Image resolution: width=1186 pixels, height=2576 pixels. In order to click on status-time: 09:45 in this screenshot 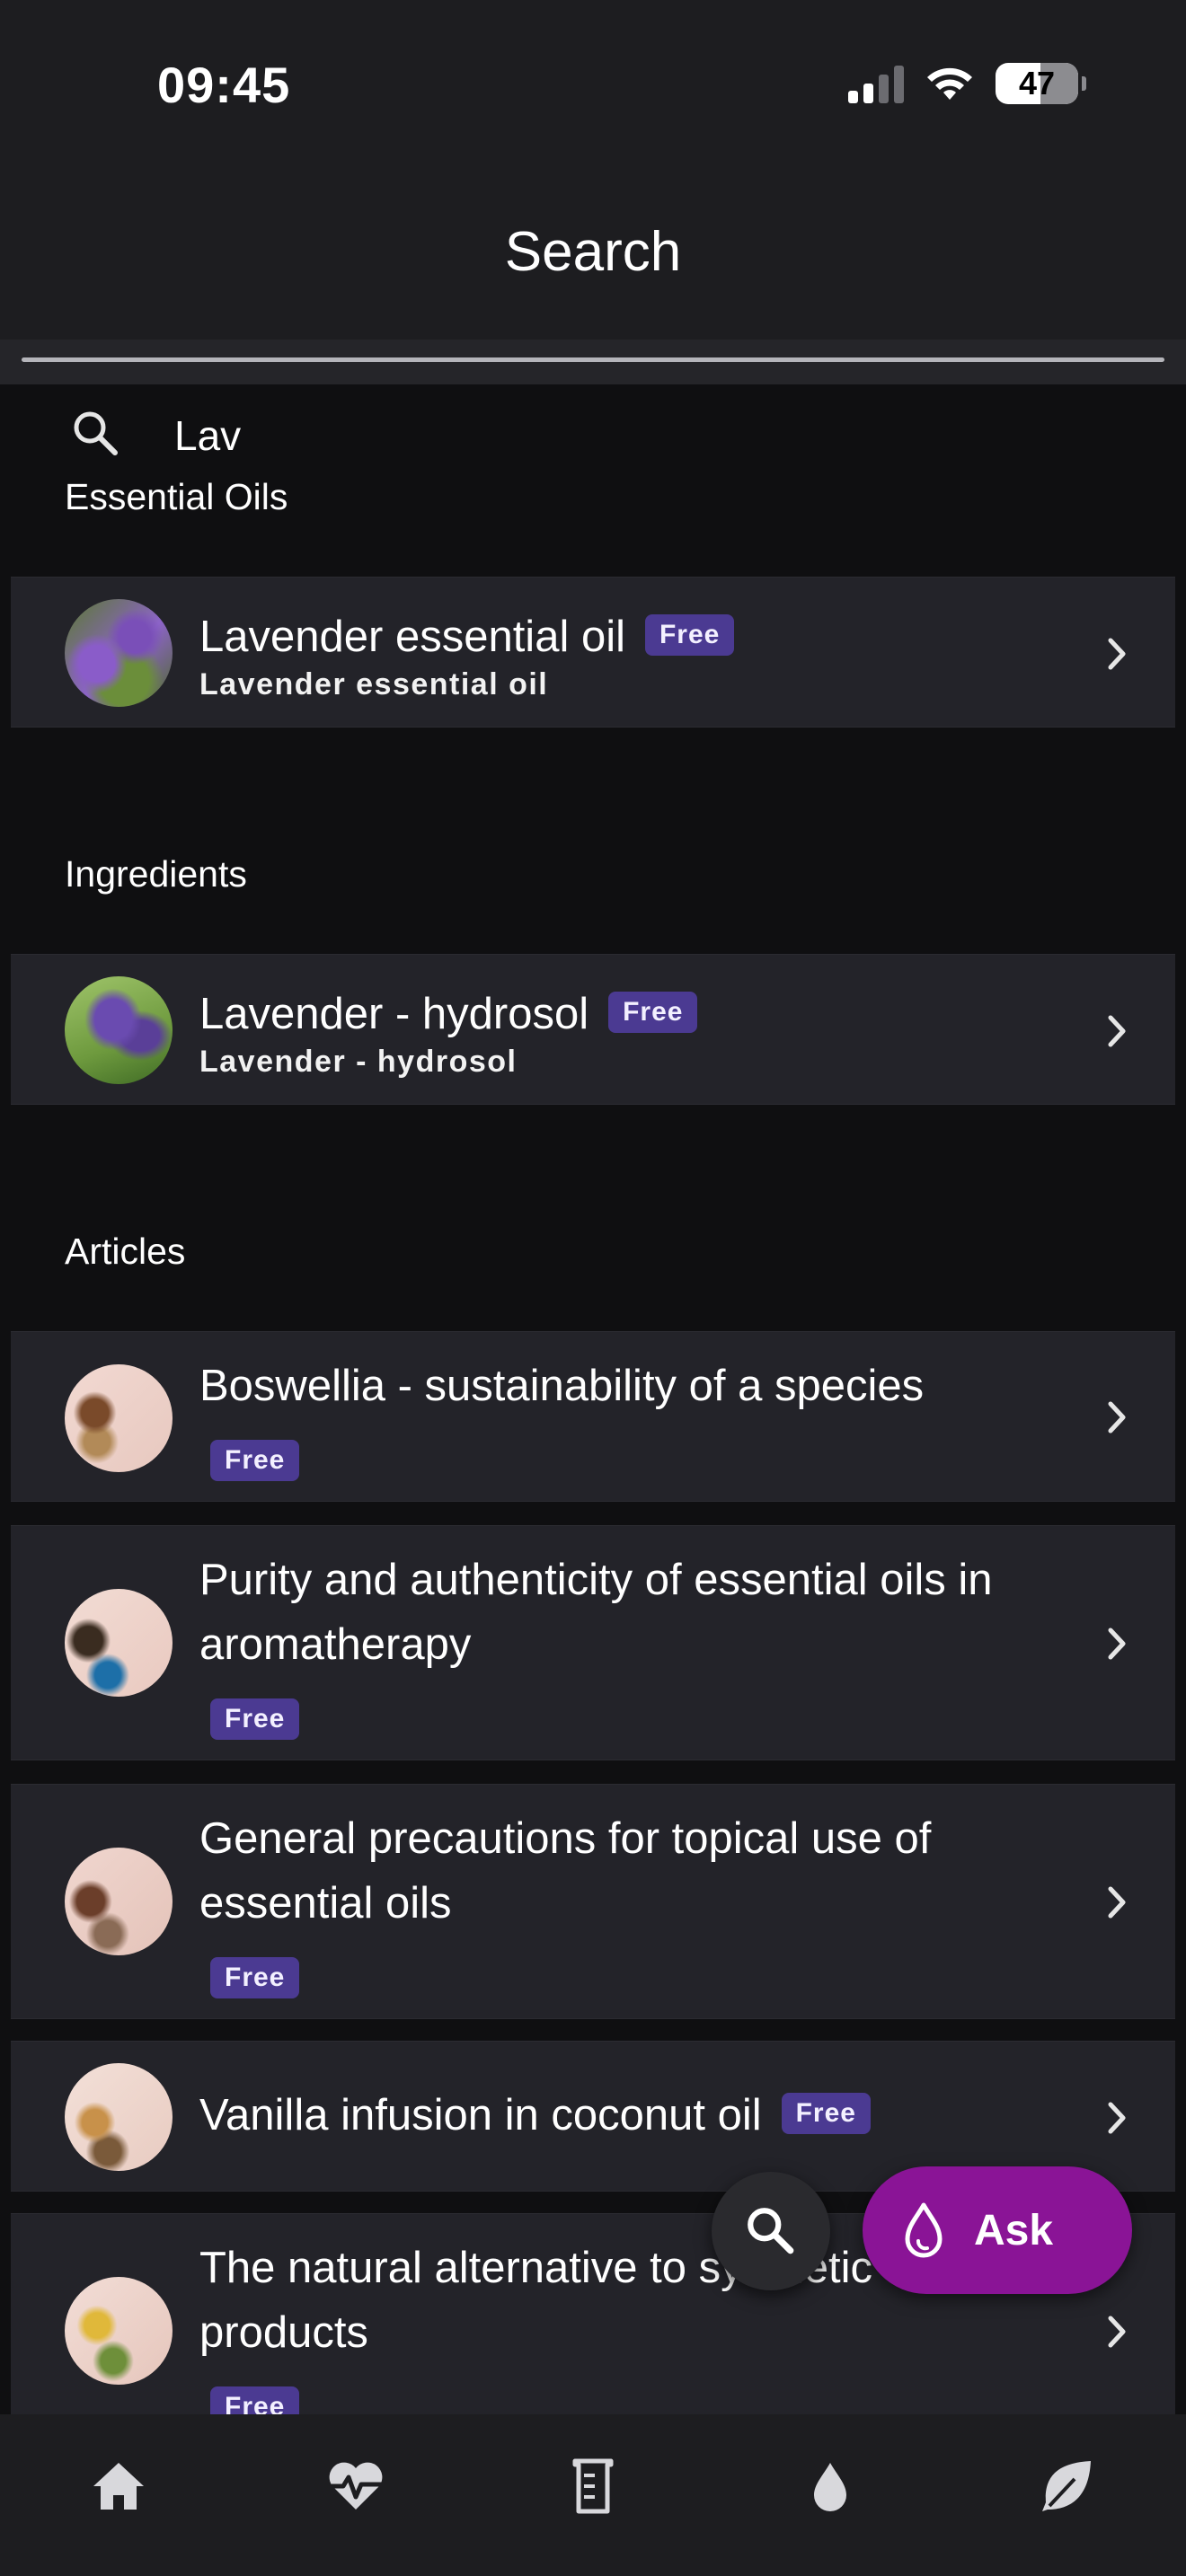, I will do `click(224, 85)`.